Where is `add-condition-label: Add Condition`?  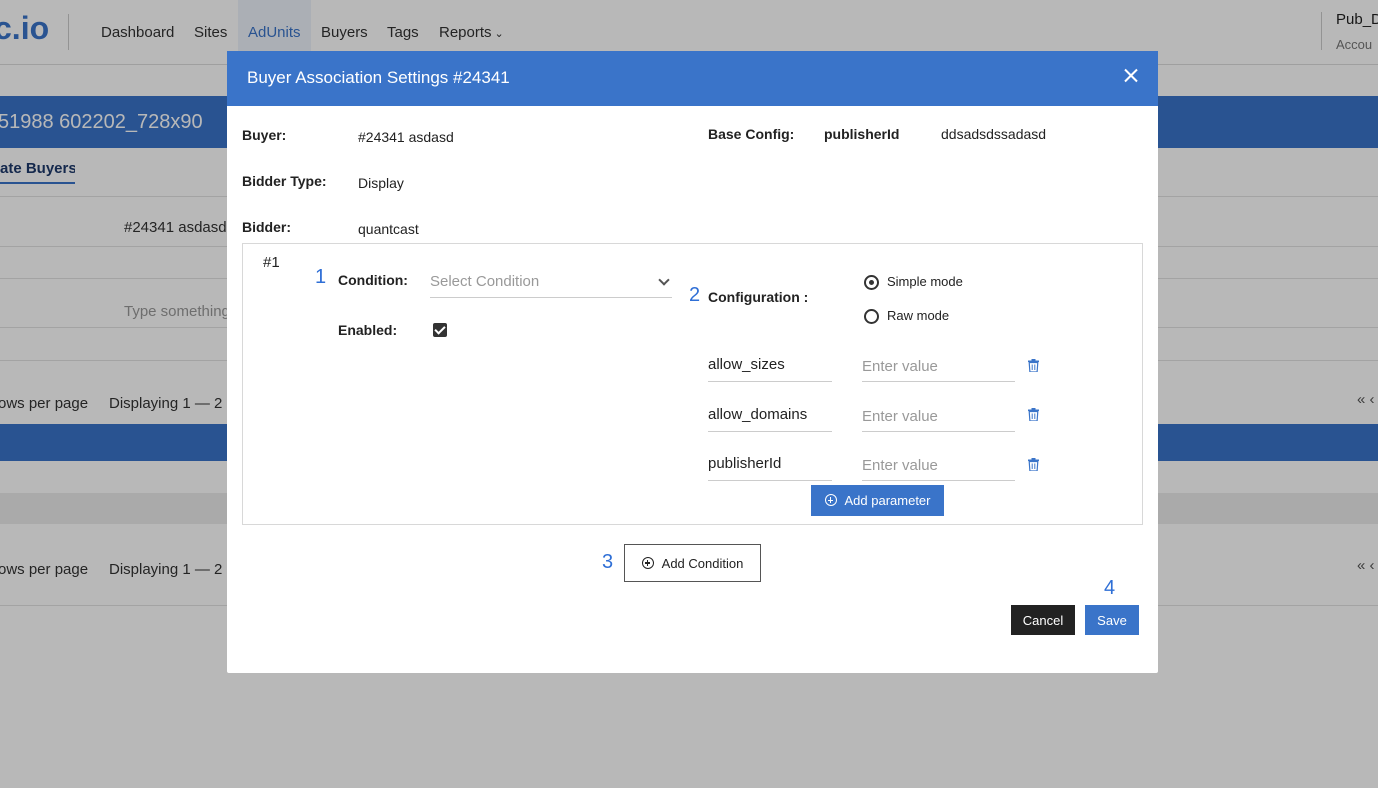 add-condition-label: Add Condition is located at coordinates (702, 563).